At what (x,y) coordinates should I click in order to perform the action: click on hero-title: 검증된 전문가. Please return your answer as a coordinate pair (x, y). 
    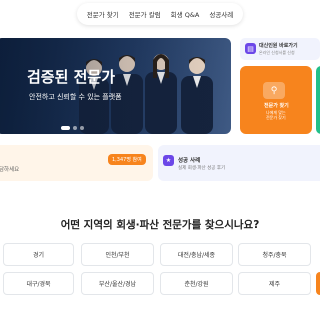
    Looking at the image, I should click on (71, 77).